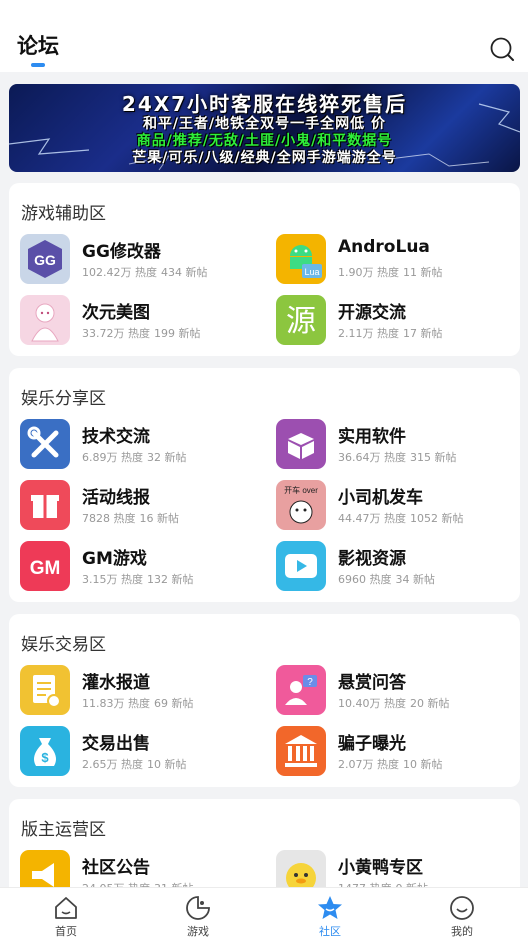 The image size is (528, 939). Describe the element at coordinates (121, 252) in the screenshot. I see `forum-name: GG修改器` at that location.